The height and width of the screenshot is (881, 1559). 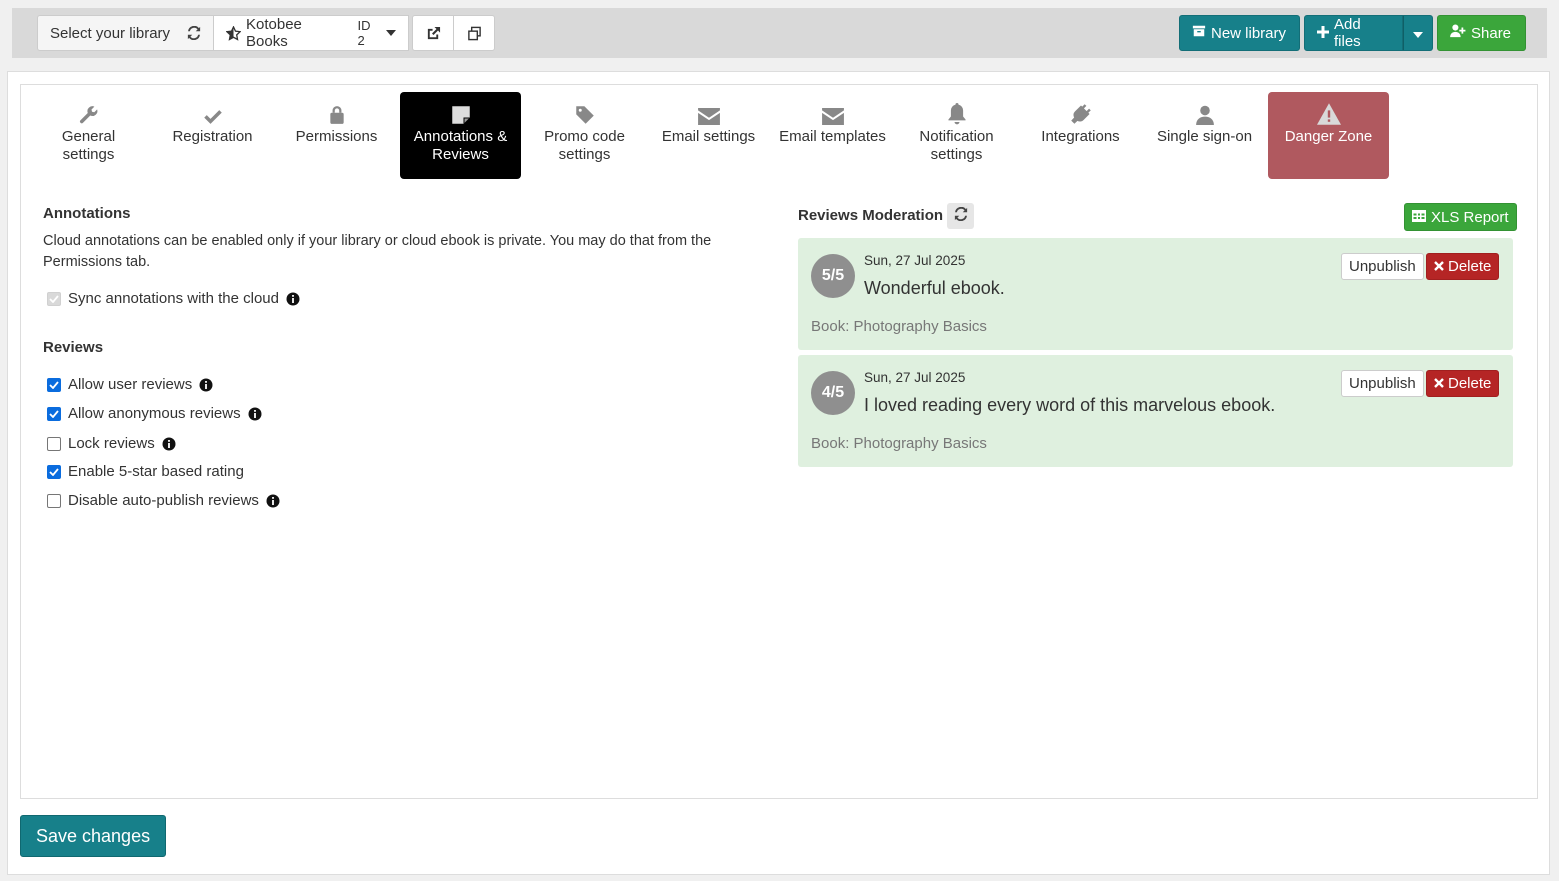 I want to click on review-book: Book: Photography Basics, so click(x=899, y=326).